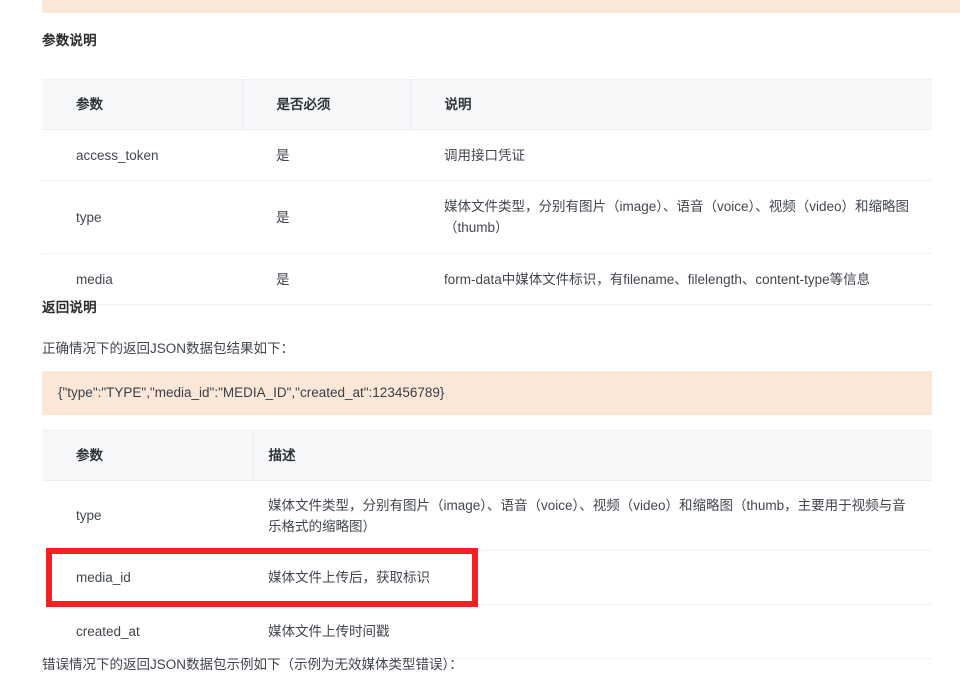  I want to click on cell-param: media_id, so click(147, 577).